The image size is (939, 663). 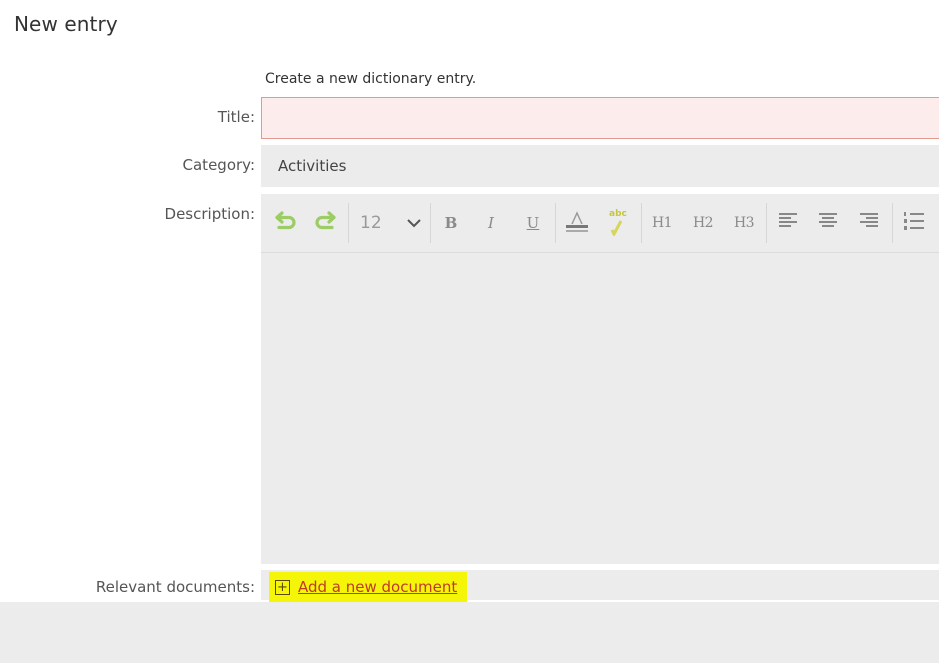 What do you see at coordinates (600, 166) in the screenshot?
I see `category-field: Activities` at bounding box center [600, 166].